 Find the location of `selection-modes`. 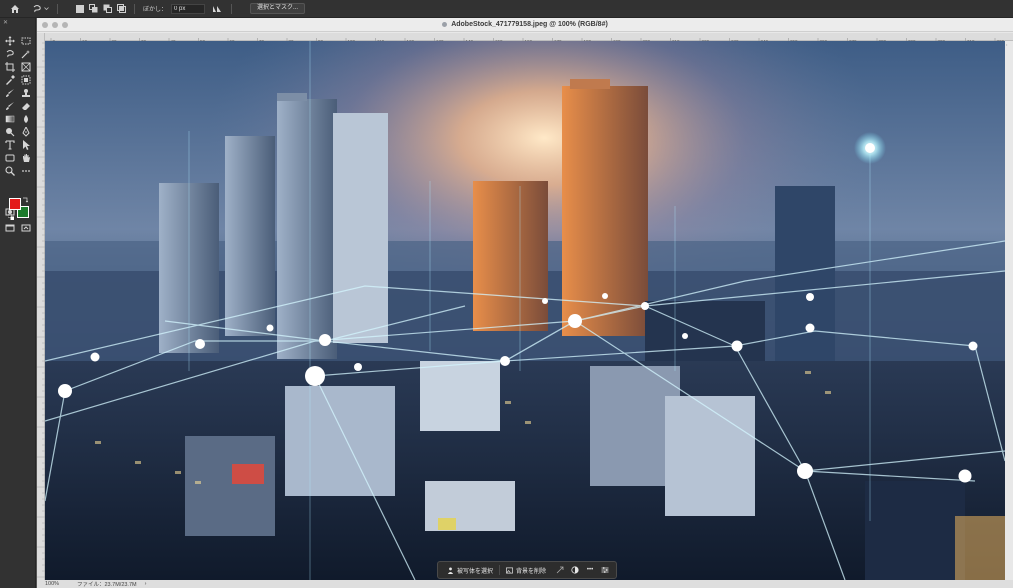

selection-modes is located at coordinates (101, 8).